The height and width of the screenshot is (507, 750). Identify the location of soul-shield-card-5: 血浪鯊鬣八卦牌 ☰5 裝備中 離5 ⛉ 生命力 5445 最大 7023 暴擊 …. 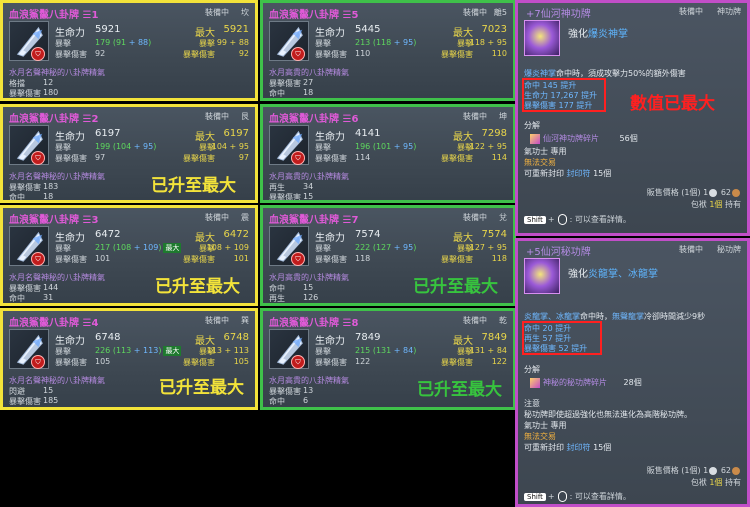
(388, 50).